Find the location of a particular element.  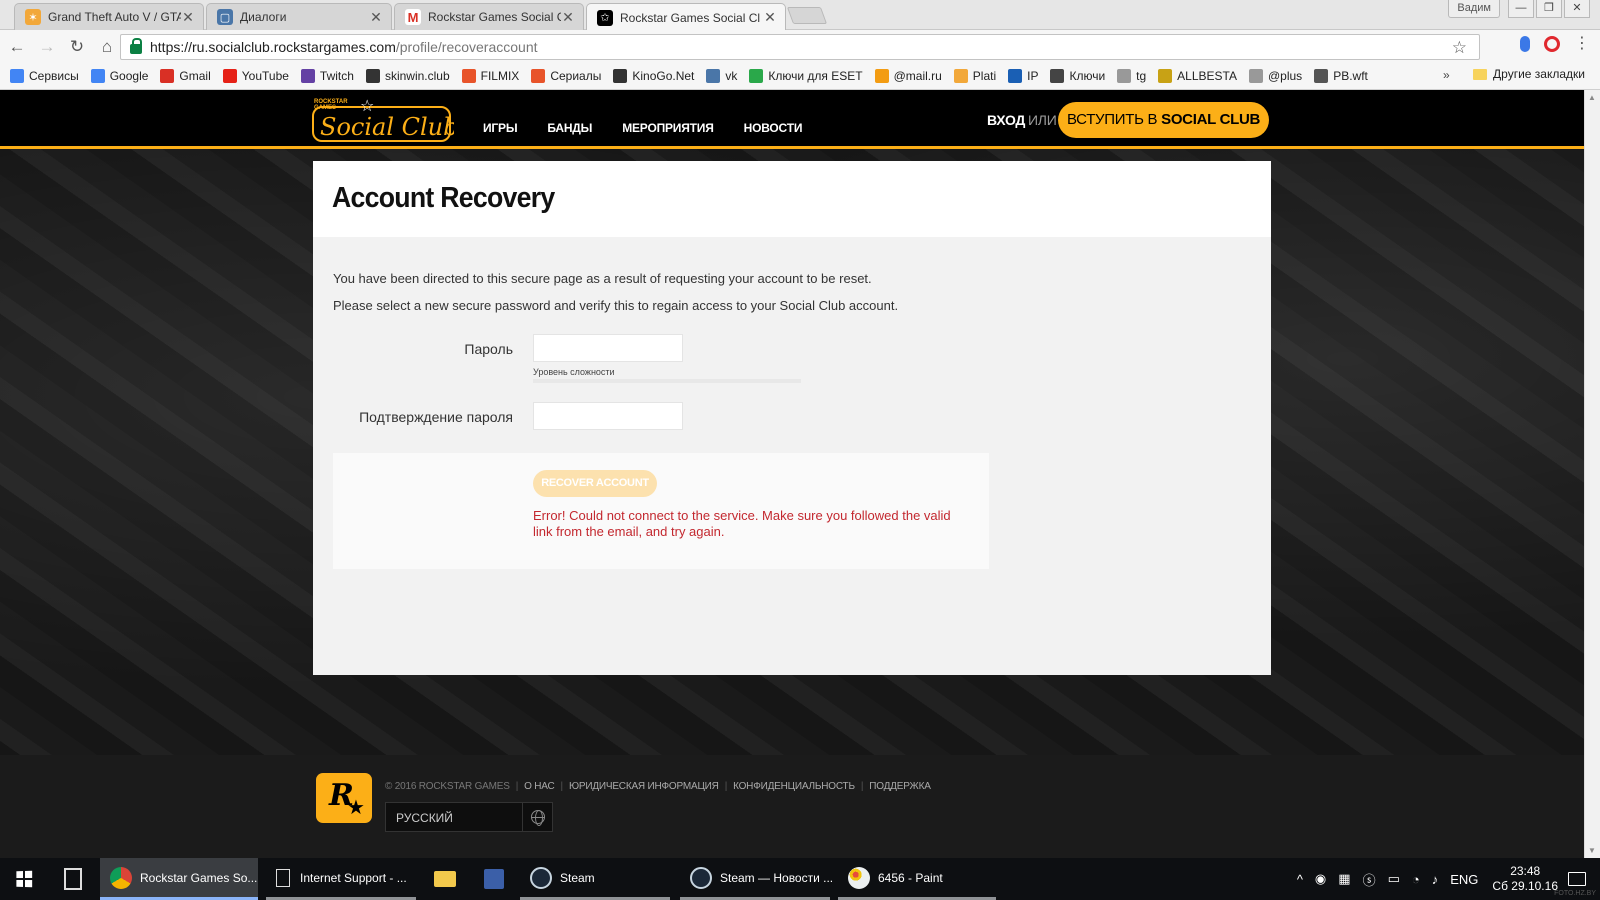

bookmark-item: @mail.ru is located at coordinates (908, 76).